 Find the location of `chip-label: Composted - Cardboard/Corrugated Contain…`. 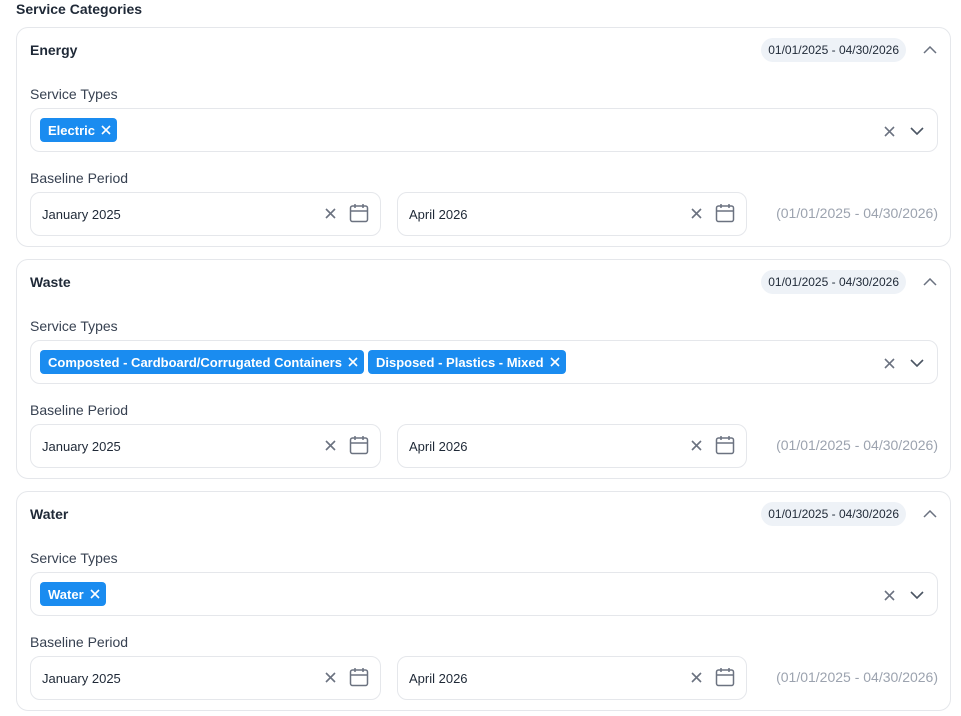

chip-label: Composted - Cardboard/Corrugated Contain… is located at coordinates (195, 362).